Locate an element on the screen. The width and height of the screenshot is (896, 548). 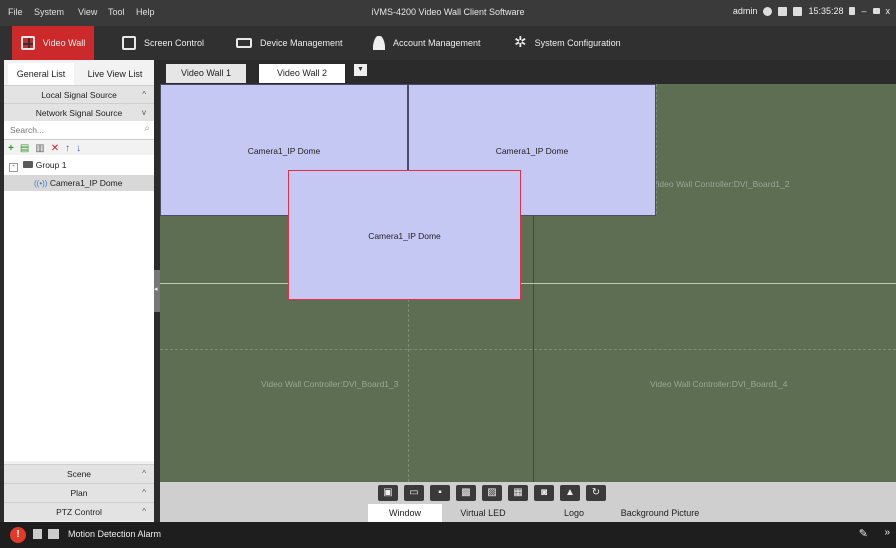
accordion-scene: Scene ^ is located at coordinates (79, 473).